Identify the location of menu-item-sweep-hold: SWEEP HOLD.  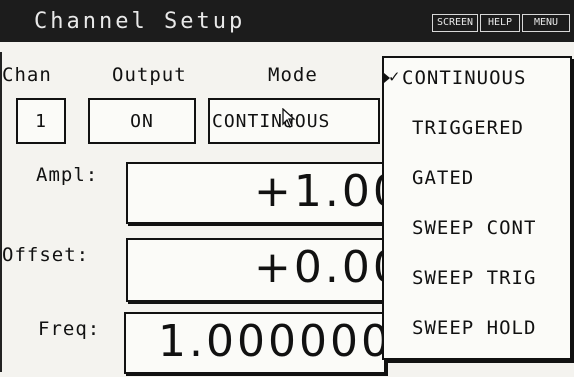
(477, 329).